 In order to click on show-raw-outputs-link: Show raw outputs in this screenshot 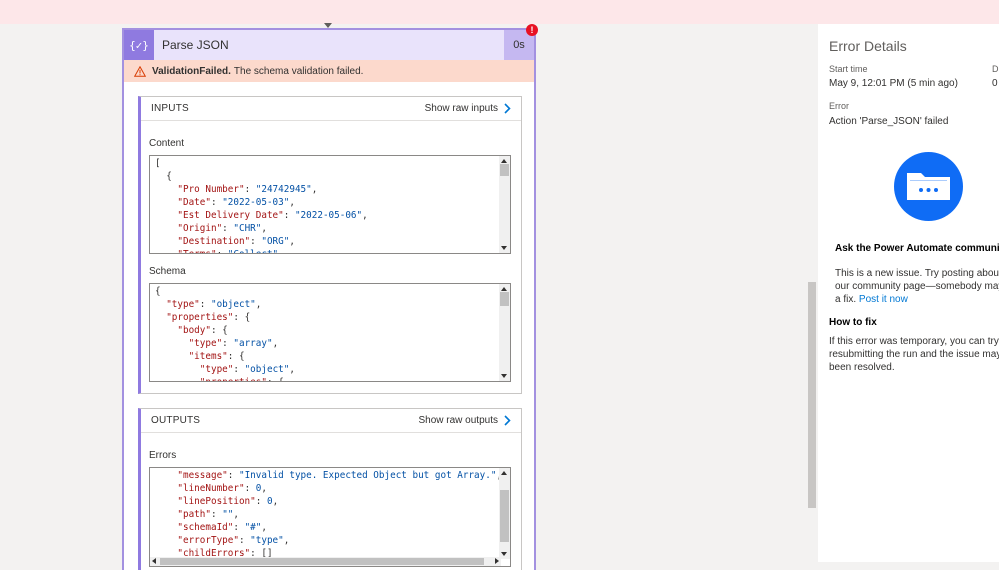, I will do `click(465, 420)`.